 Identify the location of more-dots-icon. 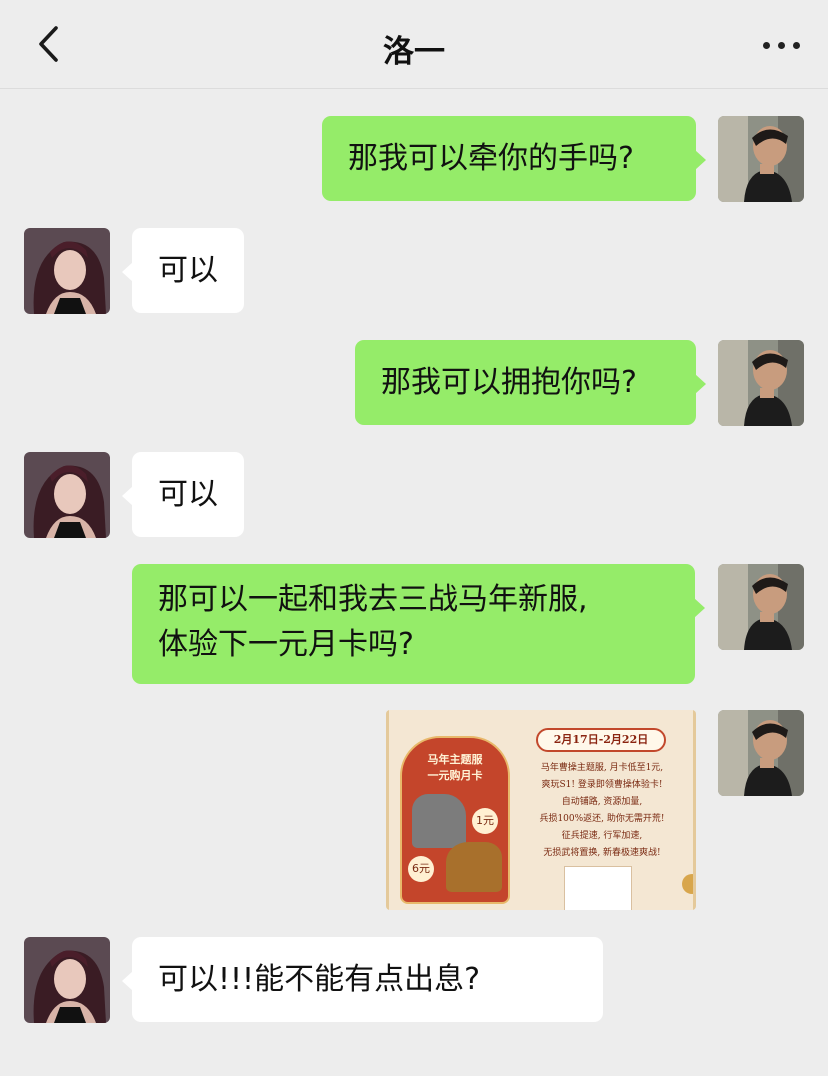
(766, 45).